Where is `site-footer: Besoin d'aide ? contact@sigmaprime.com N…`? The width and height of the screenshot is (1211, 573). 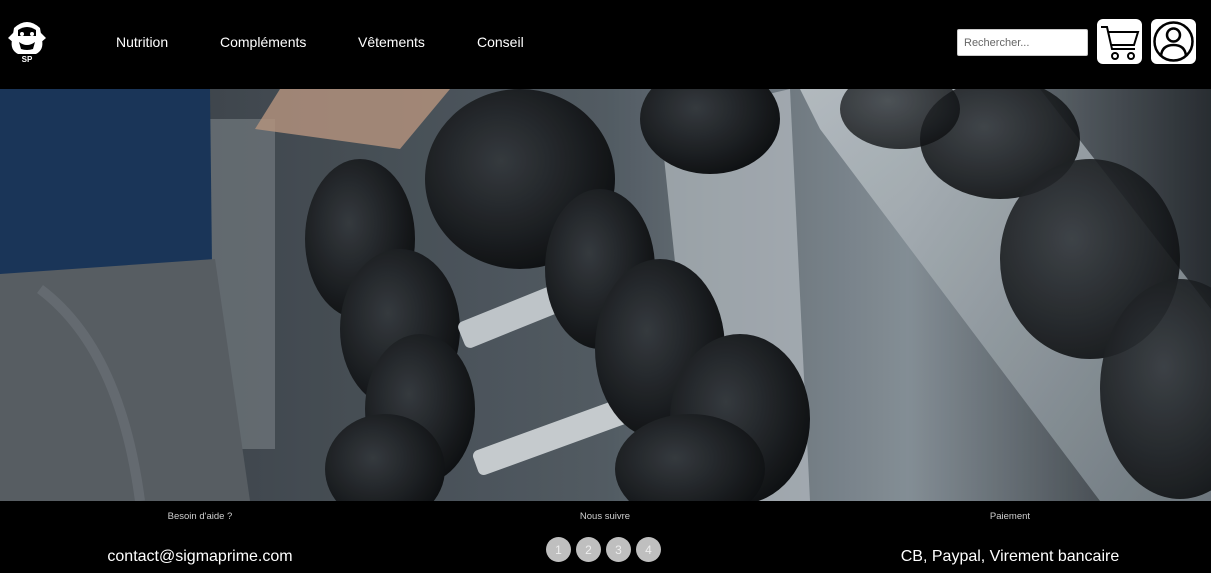
site-footer: Besoin d'aide ? contact@sigmaprime.com N… is located at coordinates (605, 537).